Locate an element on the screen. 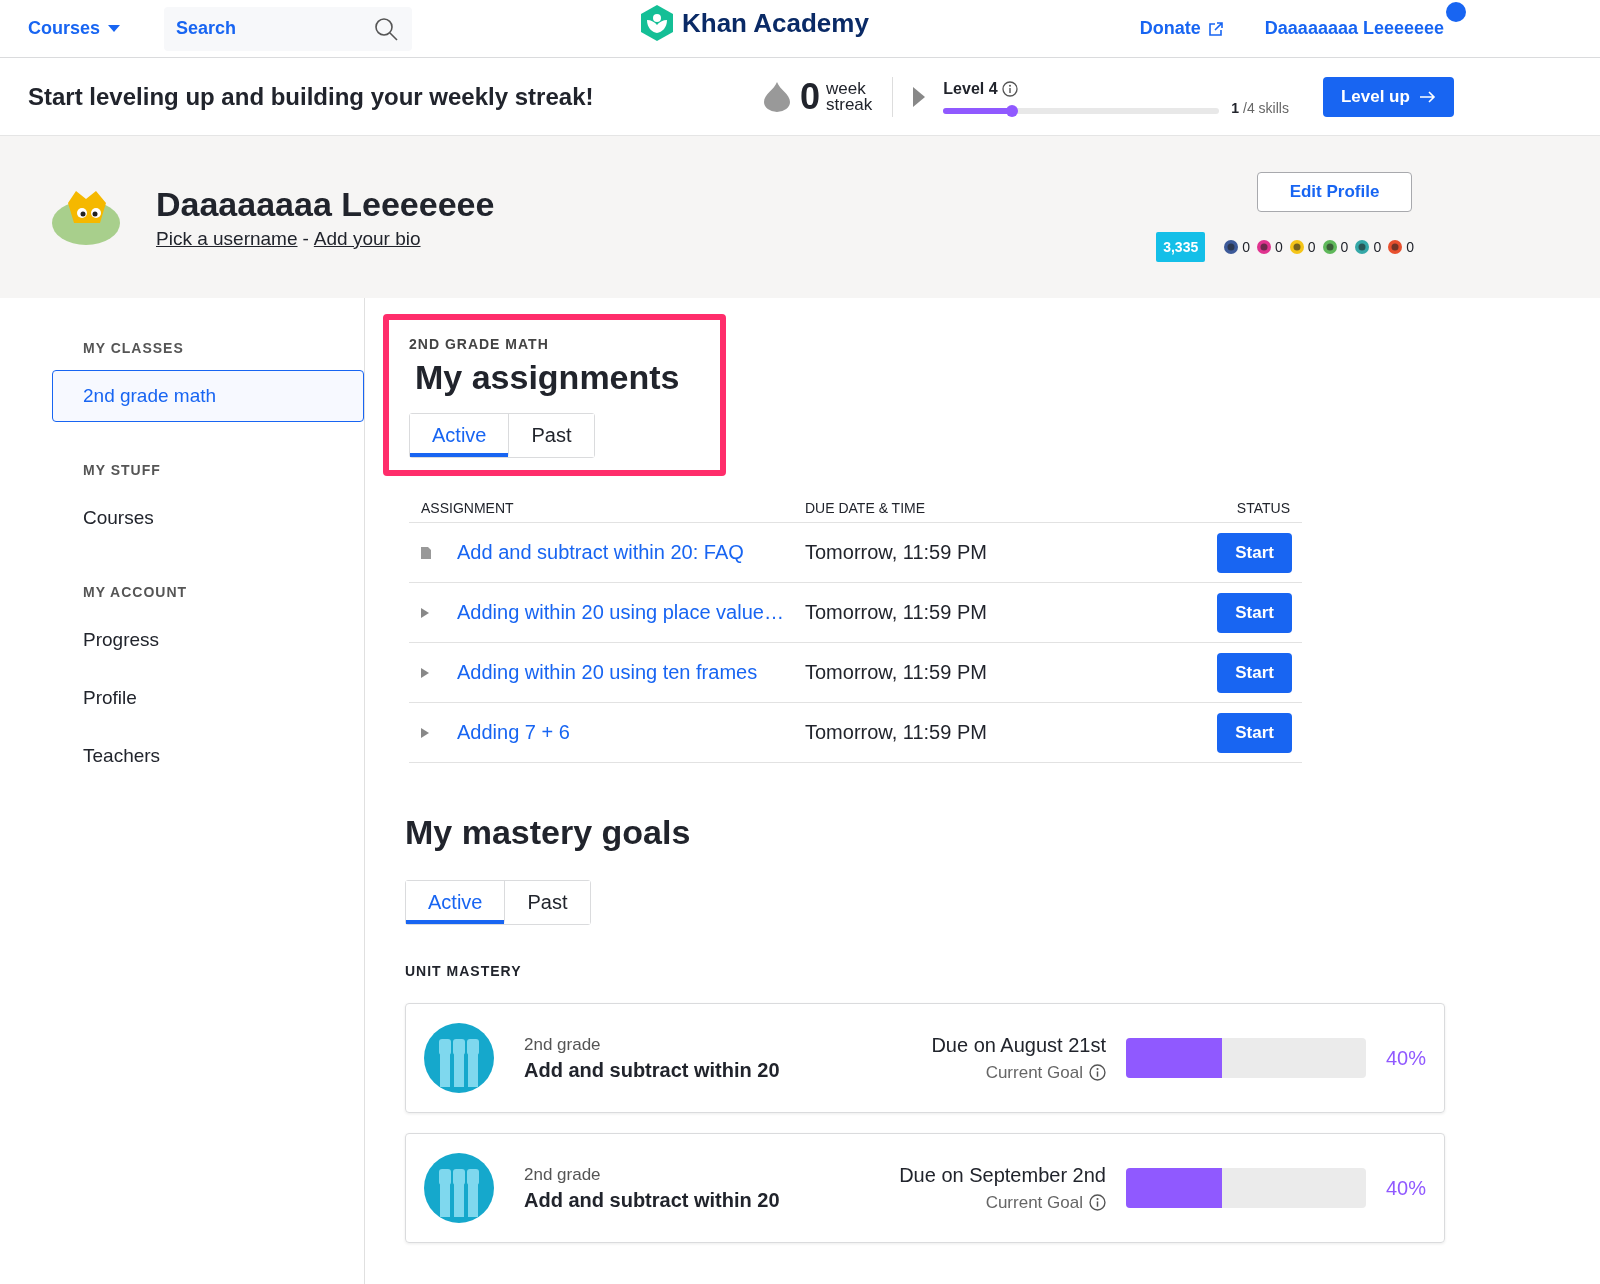  caret-icon is located at coordinates (114, 28).